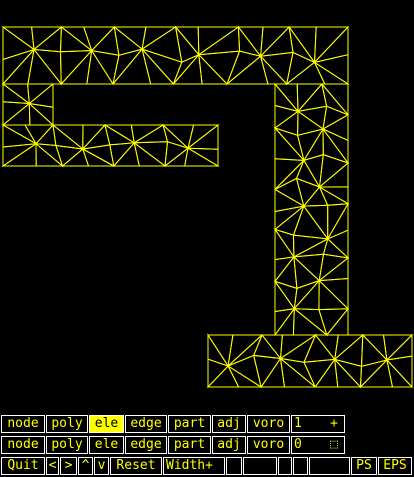  What do you see at coordinates (101, 466) in the screenshot?
I see `pan-down-button: v` at bounding box center [101, 466].